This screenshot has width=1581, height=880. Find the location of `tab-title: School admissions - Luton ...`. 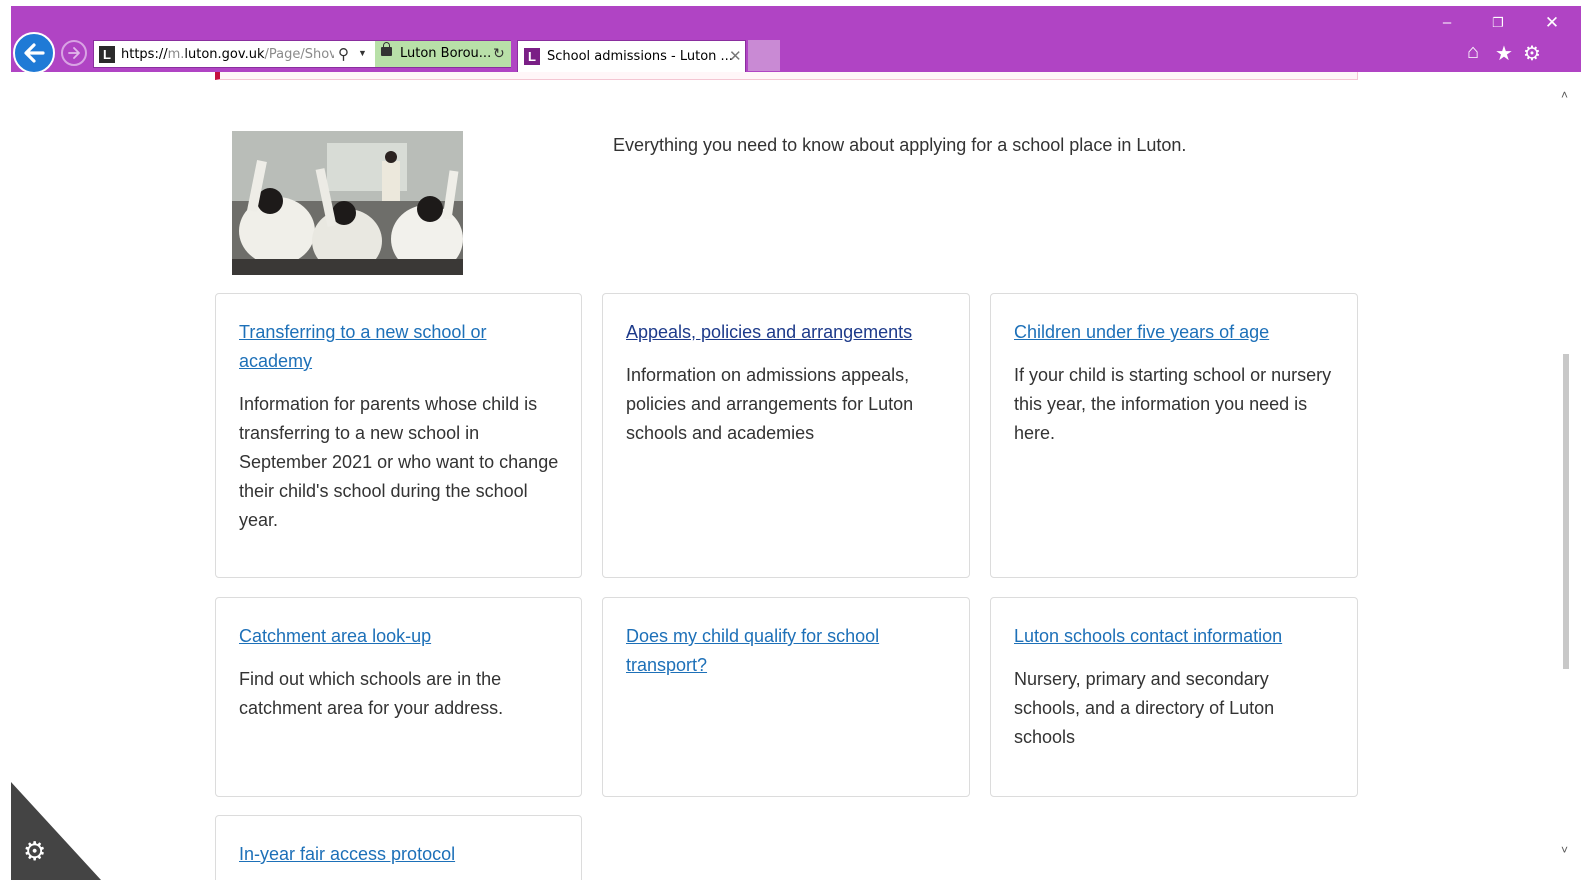

tab-title: School admissions - Luton ... is located at coordinates (640, 56).